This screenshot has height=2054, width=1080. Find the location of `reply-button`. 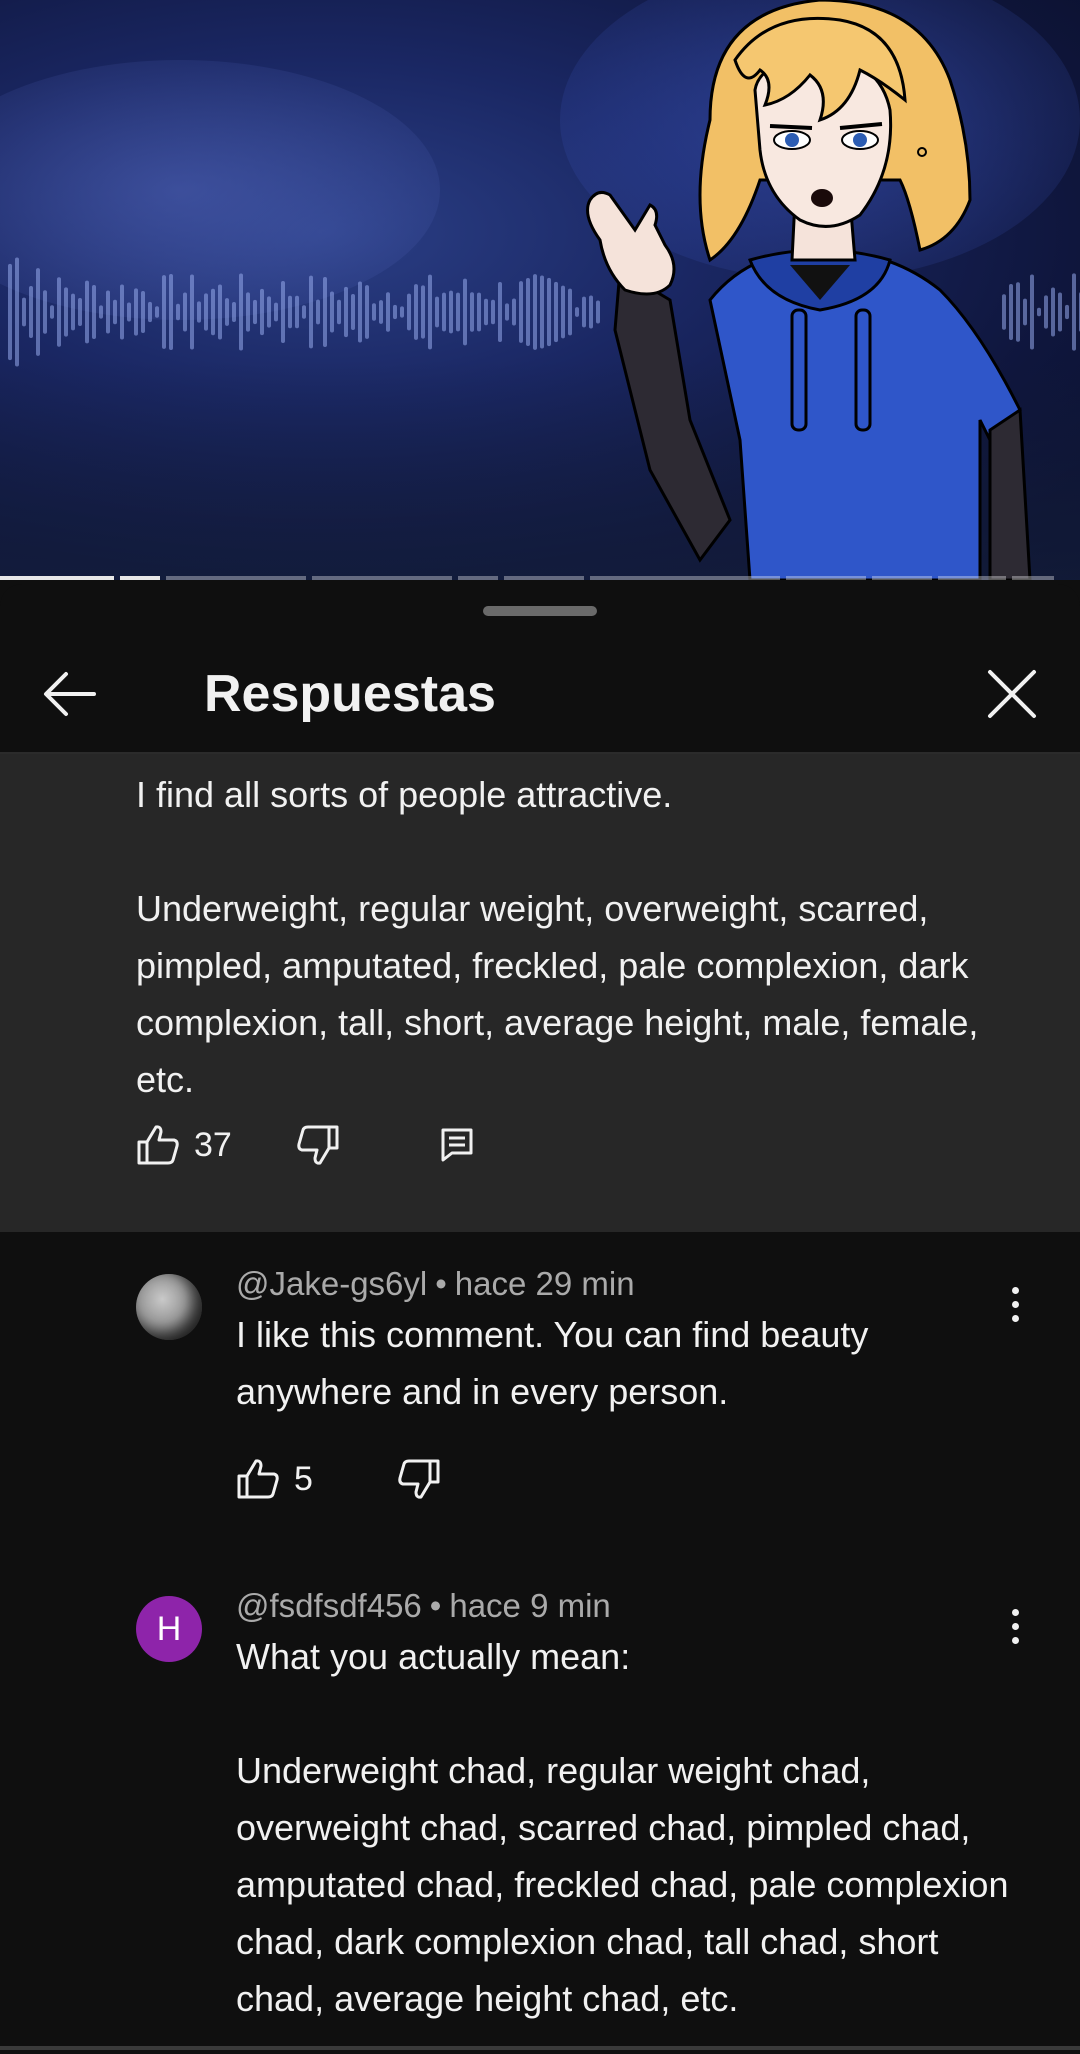

reply-button is located at coordinates (457, 1145).